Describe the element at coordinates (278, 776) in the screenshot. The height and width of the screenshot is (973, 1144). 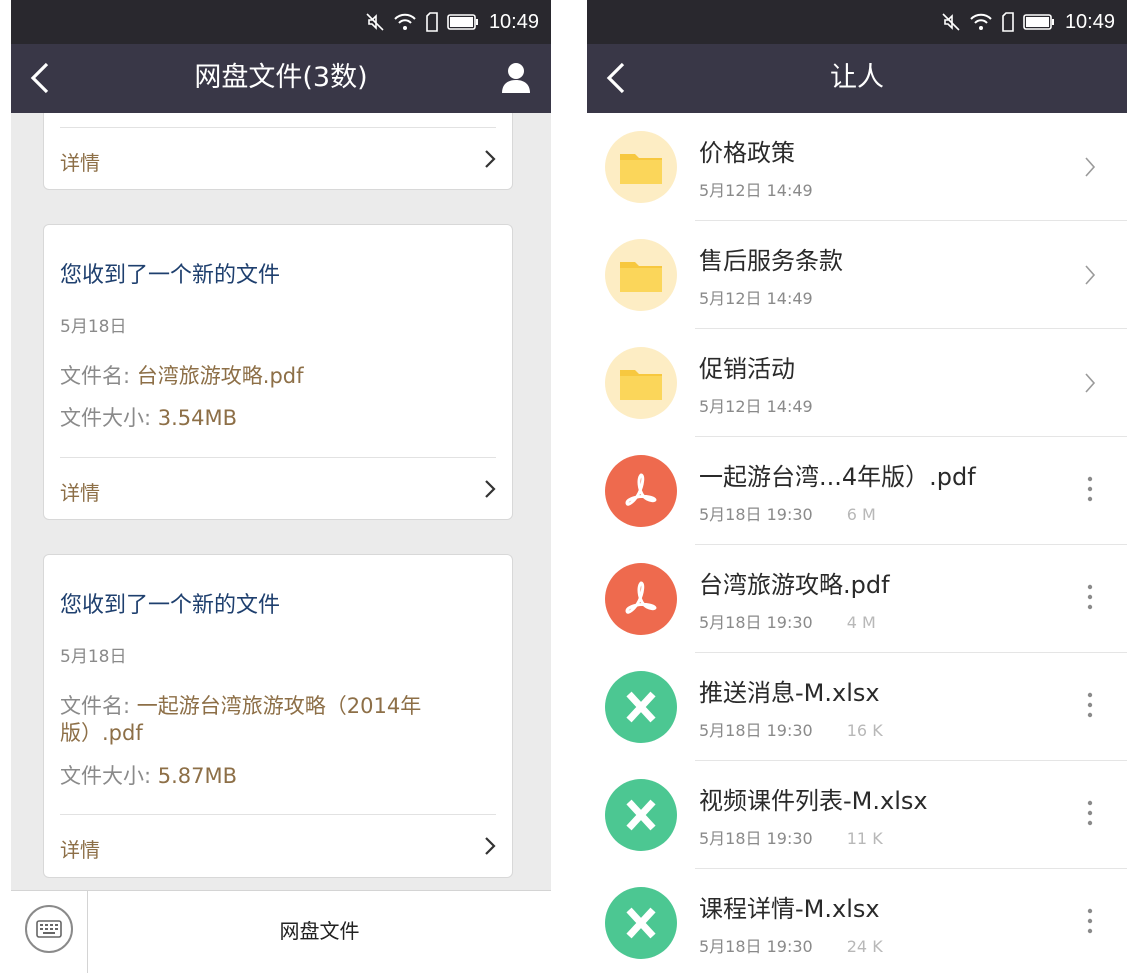
I see `file-size-line: 文件大小: 5.87MB` at that location.